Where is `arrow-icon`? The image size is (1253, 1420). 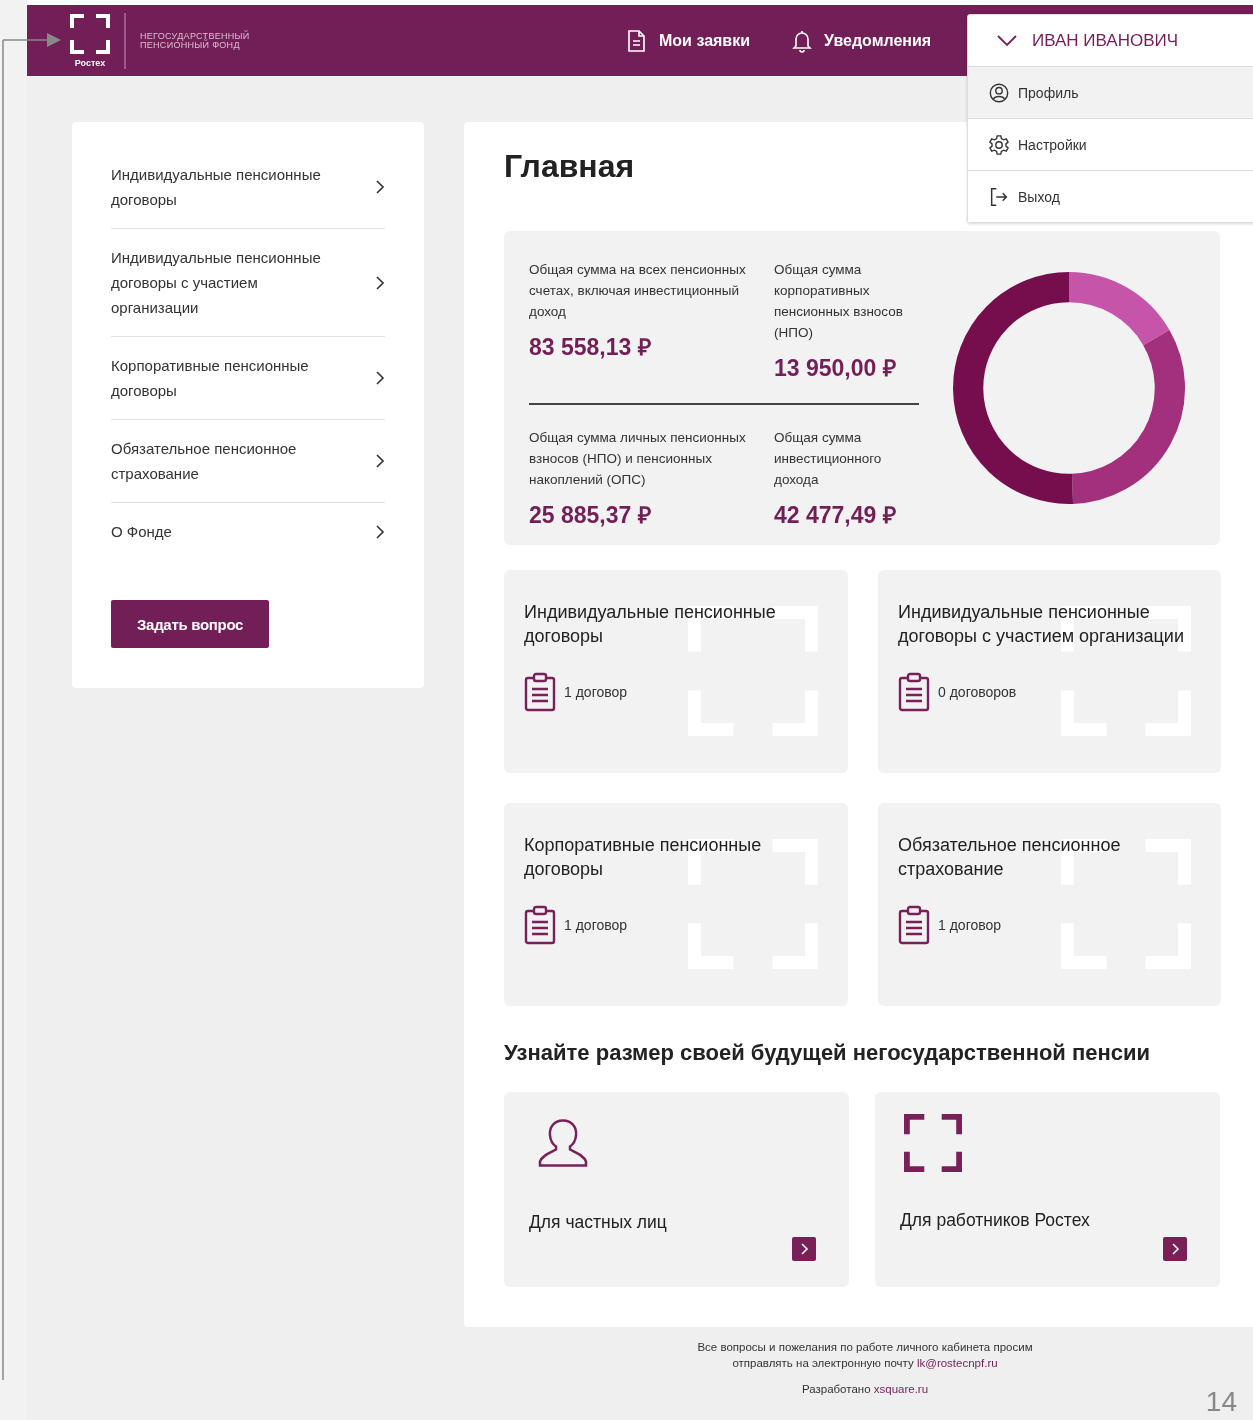 arrow-icon is located at coordinates (32, 40).